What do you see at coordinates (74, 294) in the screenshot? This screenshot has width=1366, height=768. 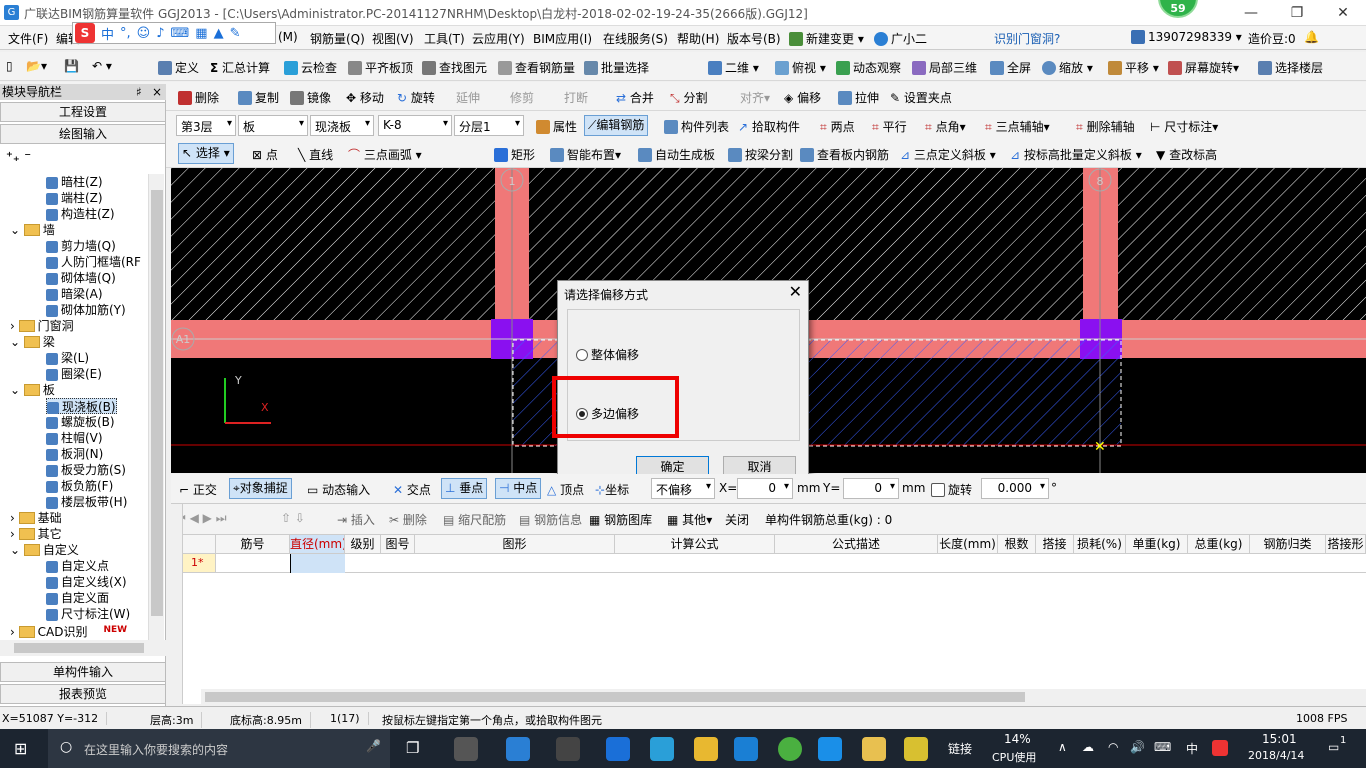 I see `tree-item: 暗梁(A)` at bounding box center [74, 294].